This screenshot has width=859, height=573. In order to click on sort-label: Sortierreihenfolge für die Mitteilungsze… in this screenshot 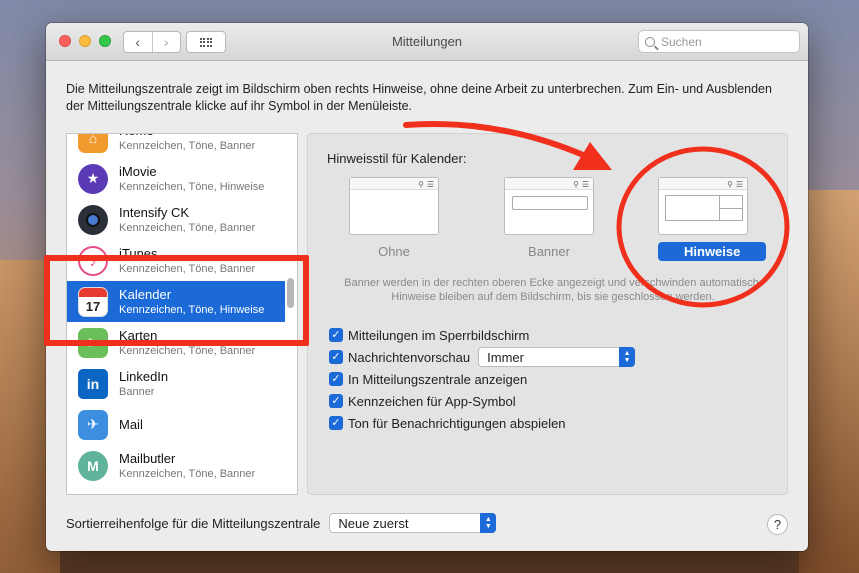, I will do `click(193, 523)`.